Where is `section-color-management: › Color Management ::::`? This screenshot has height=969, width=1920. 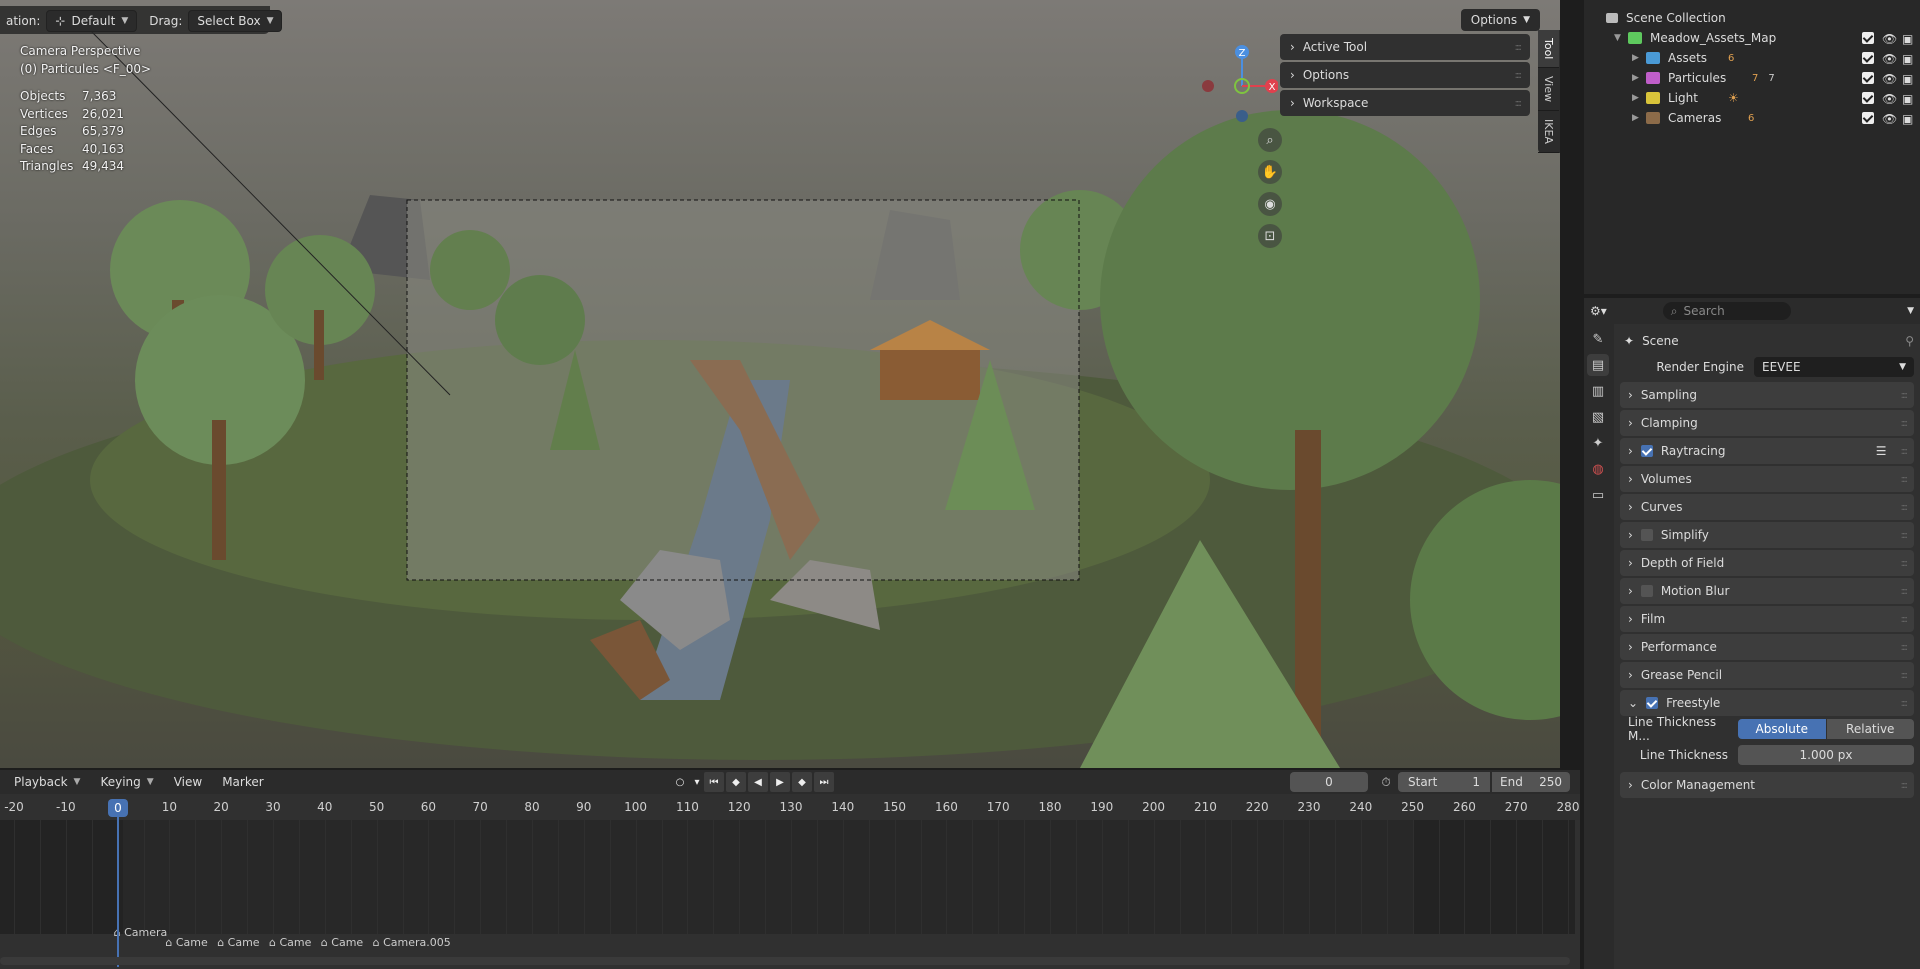
section-color-management: › Color Management :::: is located at coordinates (1767, 785).